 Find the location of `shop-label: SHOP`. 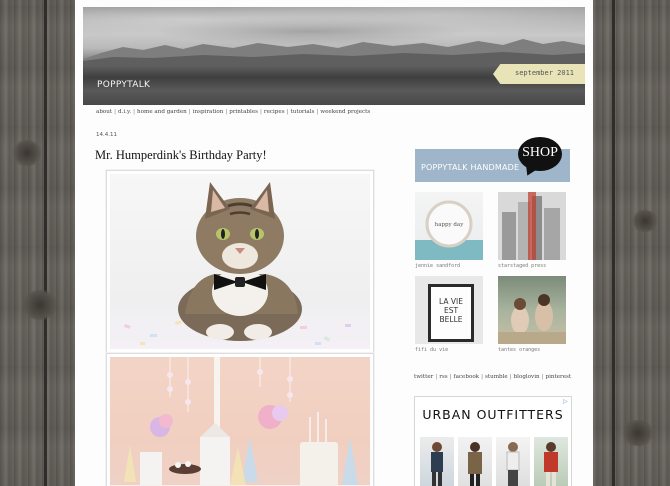

shop-label: SHOP is located at coordinates (540, 152).